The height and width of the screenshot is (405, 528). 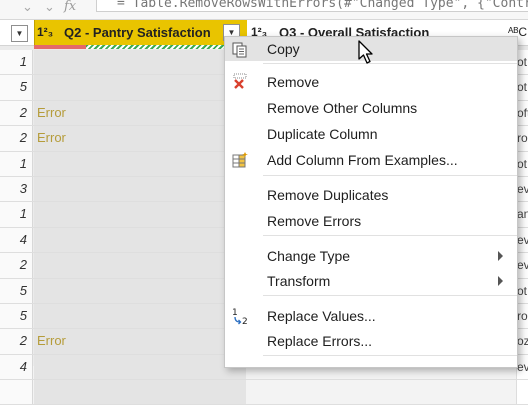 I want to click on row-number, so click(x=16, y=392).